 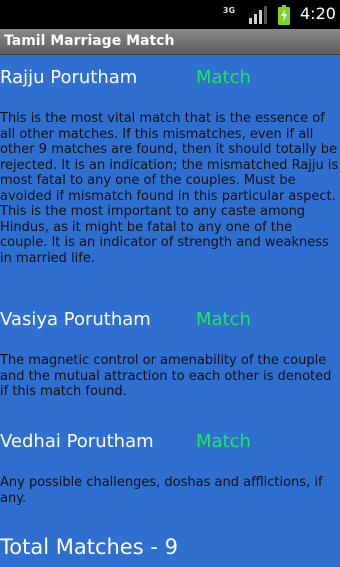 I want to click on signal-strength-icon, so click(x=258, y=15).